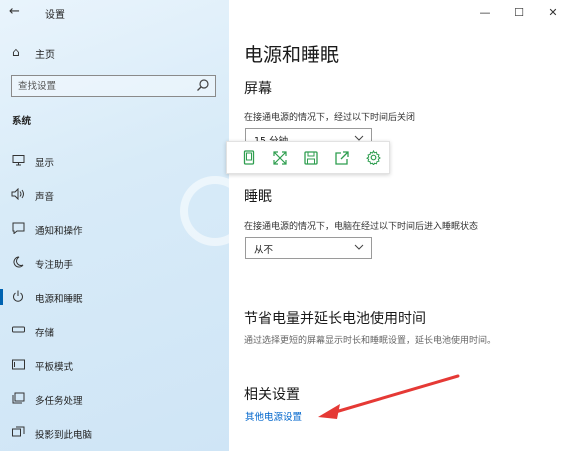 The image size is (570, 451). Describe the element at coordinates (18, 160) in the screenshot. I see `monitor-icon` at that location.